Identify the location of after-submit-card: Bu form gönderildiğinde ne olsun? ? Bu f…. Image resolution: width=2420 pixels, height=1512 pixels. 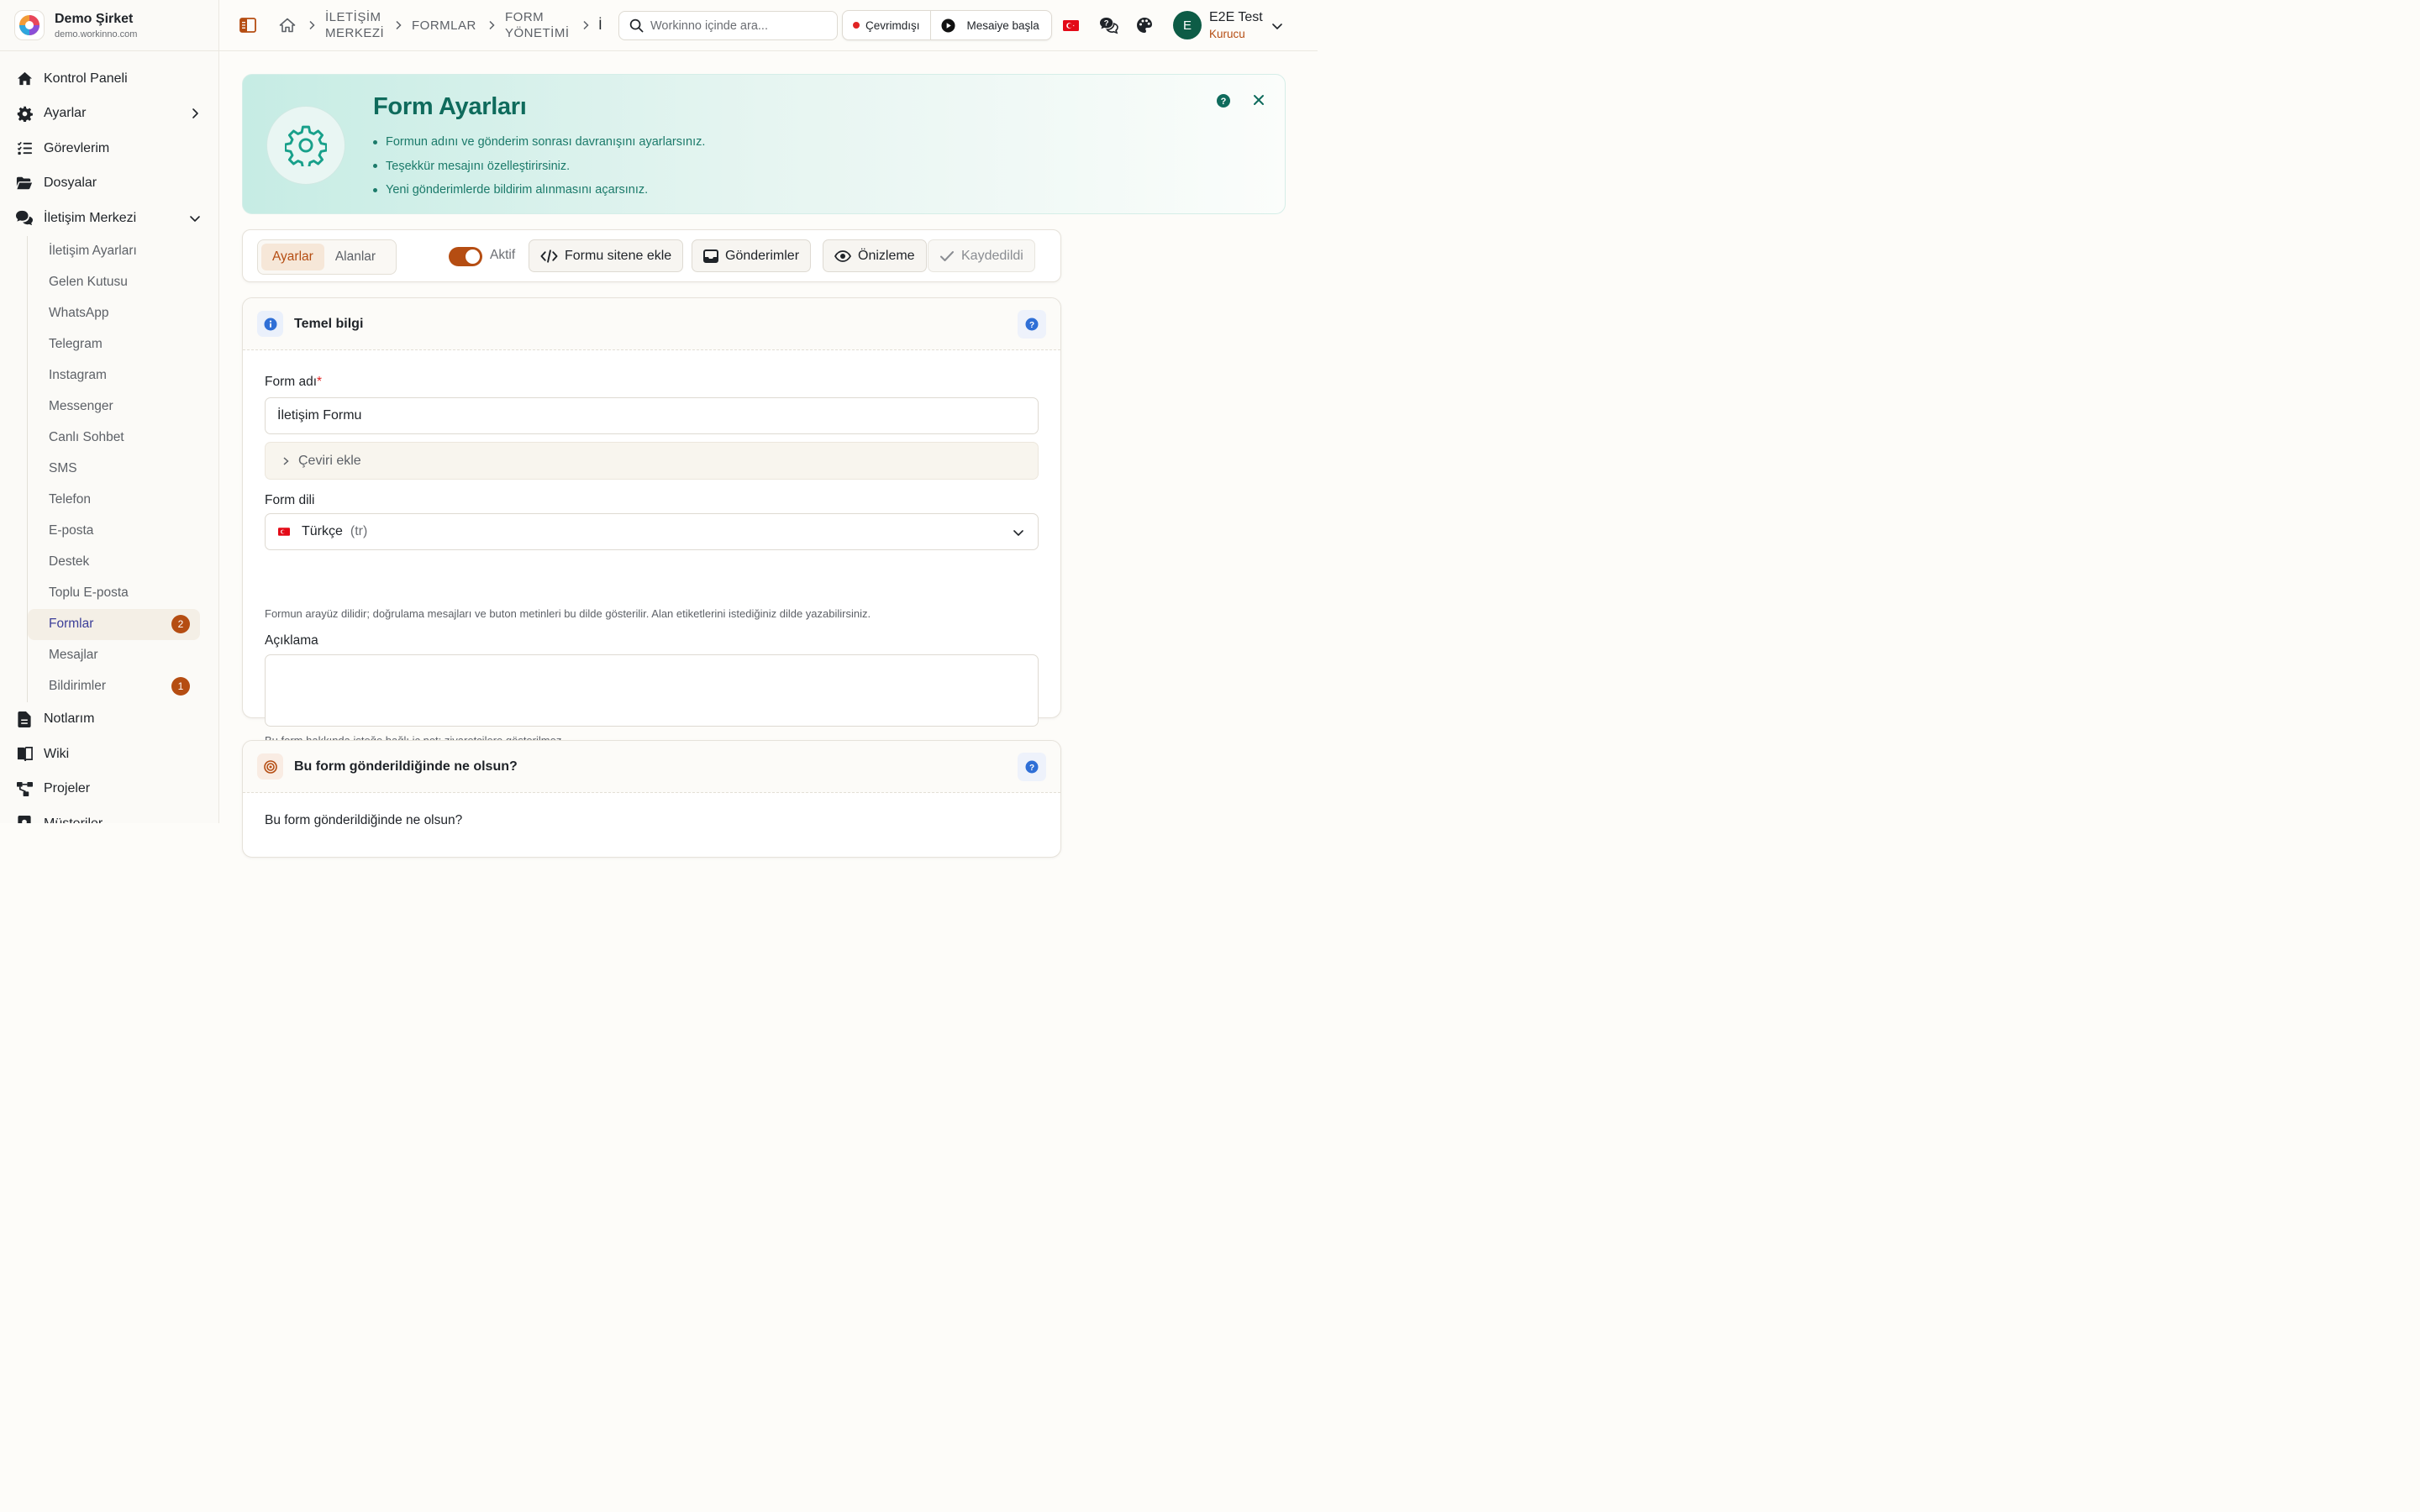
(651, 799).